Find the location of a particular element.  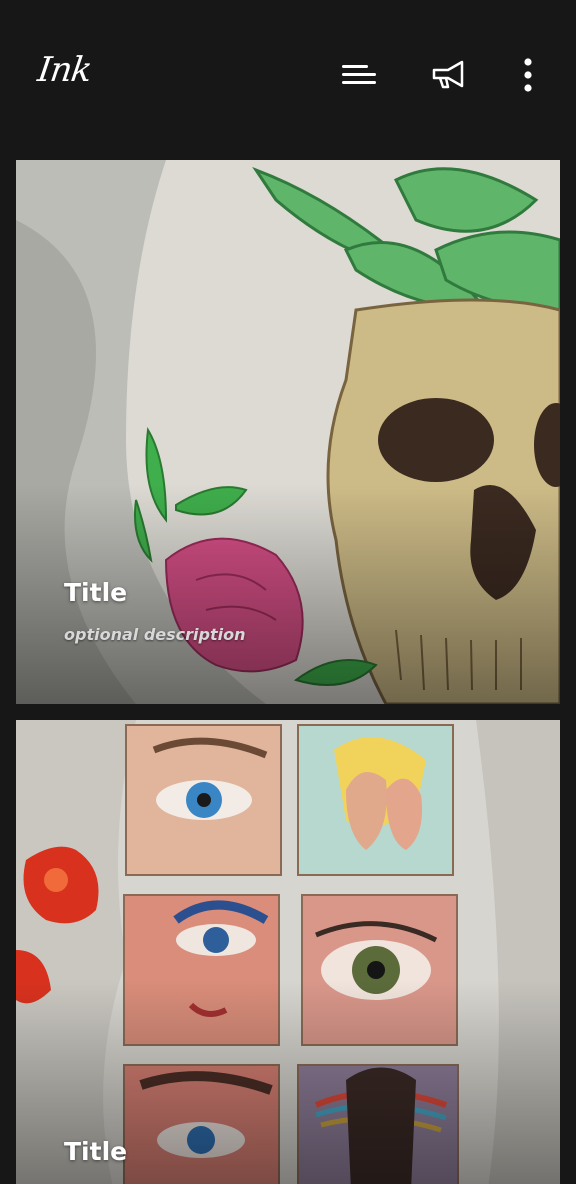

more-vertical-icon is located at coordinates (528, 75).